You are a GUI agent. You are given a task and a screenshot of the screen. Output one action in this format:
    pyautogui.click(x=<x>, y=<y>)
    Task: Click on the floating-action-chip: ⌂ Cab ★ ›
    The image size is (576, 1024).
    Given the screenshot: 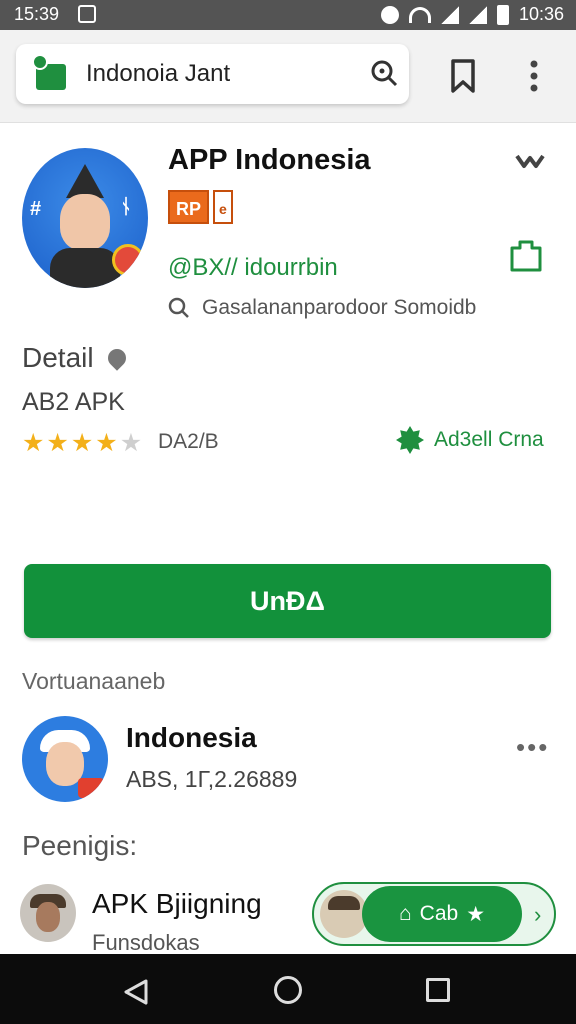 What is the action you would take?
    pyautogui.click(x=434, y=914)
    